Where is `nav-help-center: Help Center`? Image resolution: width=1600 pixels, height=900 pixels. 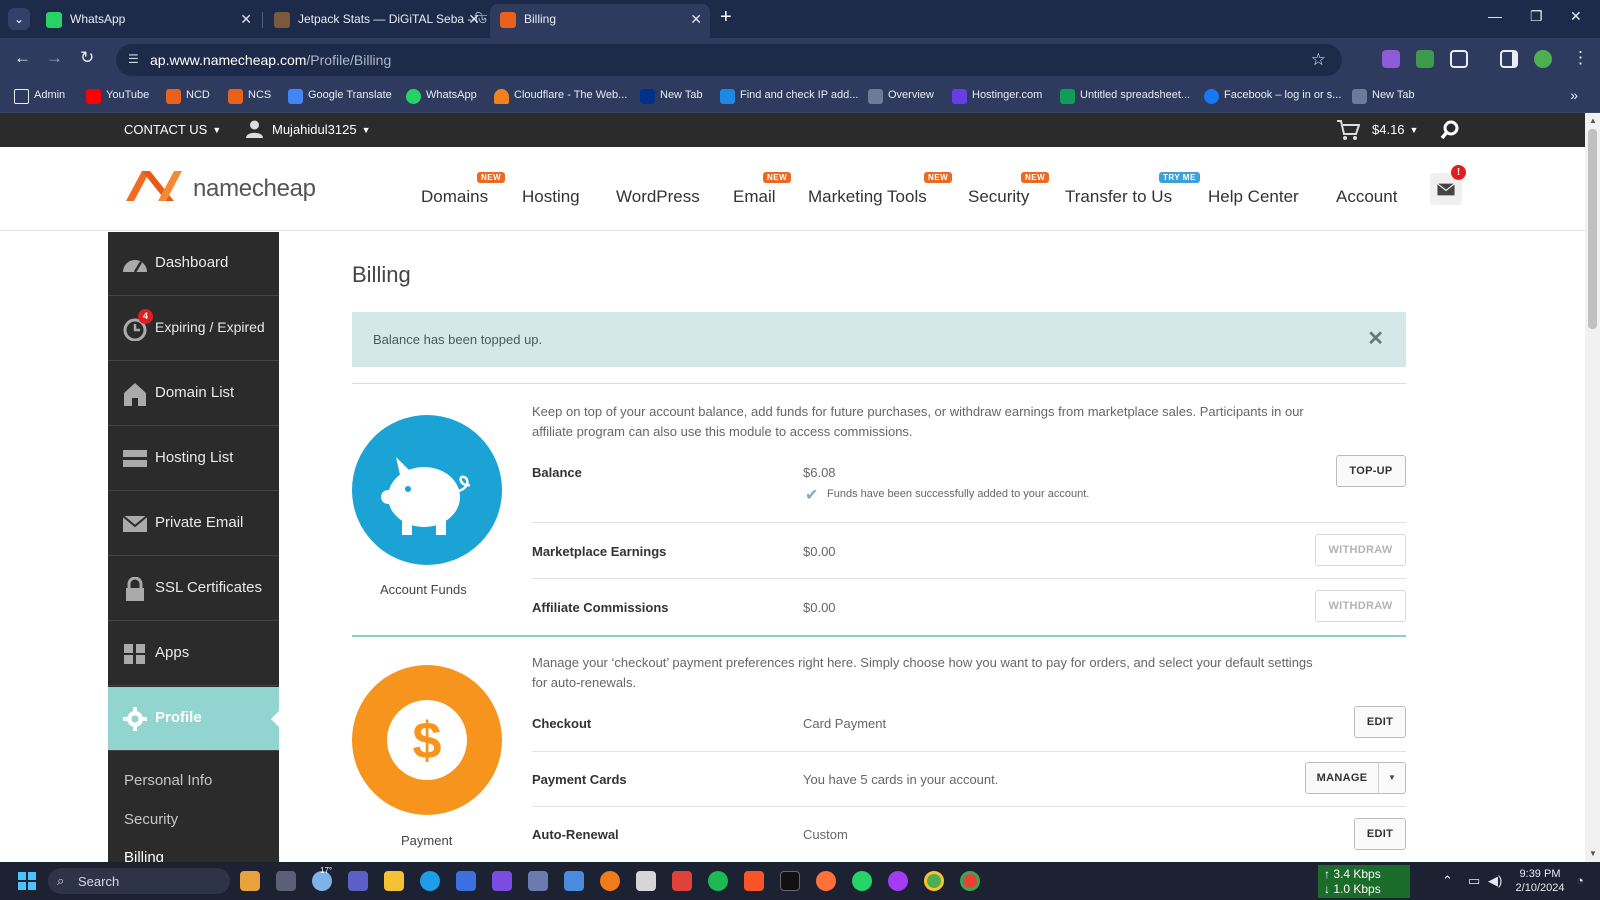
nav-help-center: Help Center is located at coordinates (1253, 197).